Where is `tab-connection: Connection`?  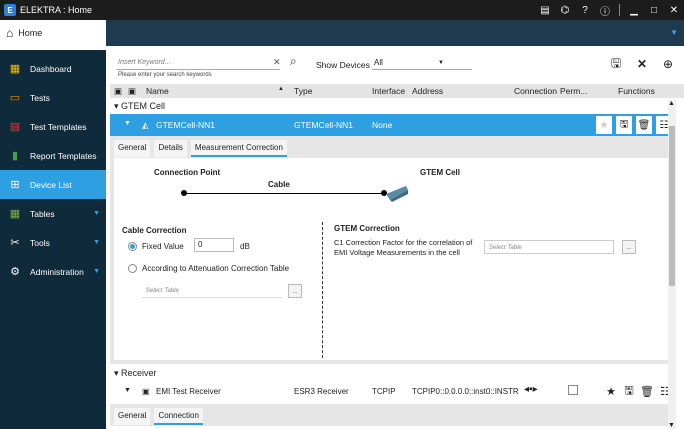 tab-connection: Connection is located at coordinates (178, 416).